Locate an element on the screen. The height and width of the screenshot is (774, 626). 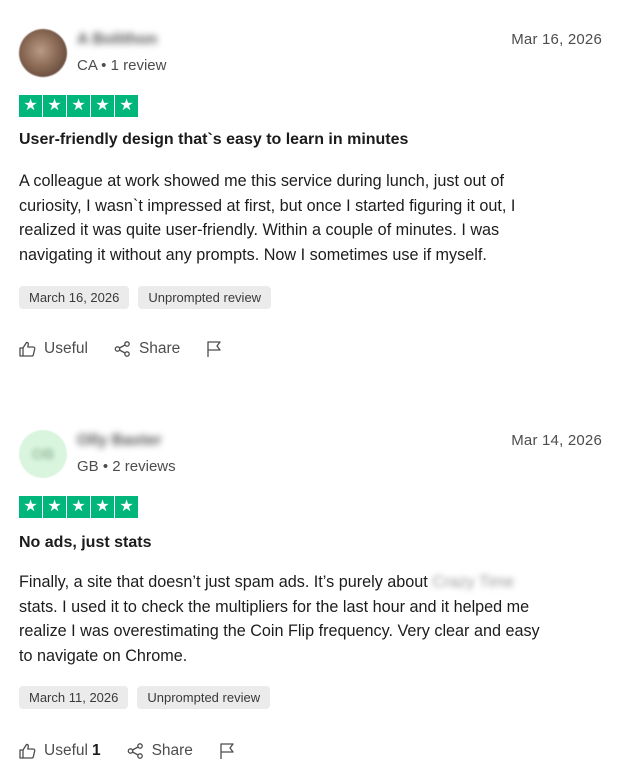
share-icon is located at coordinates (135, 751).